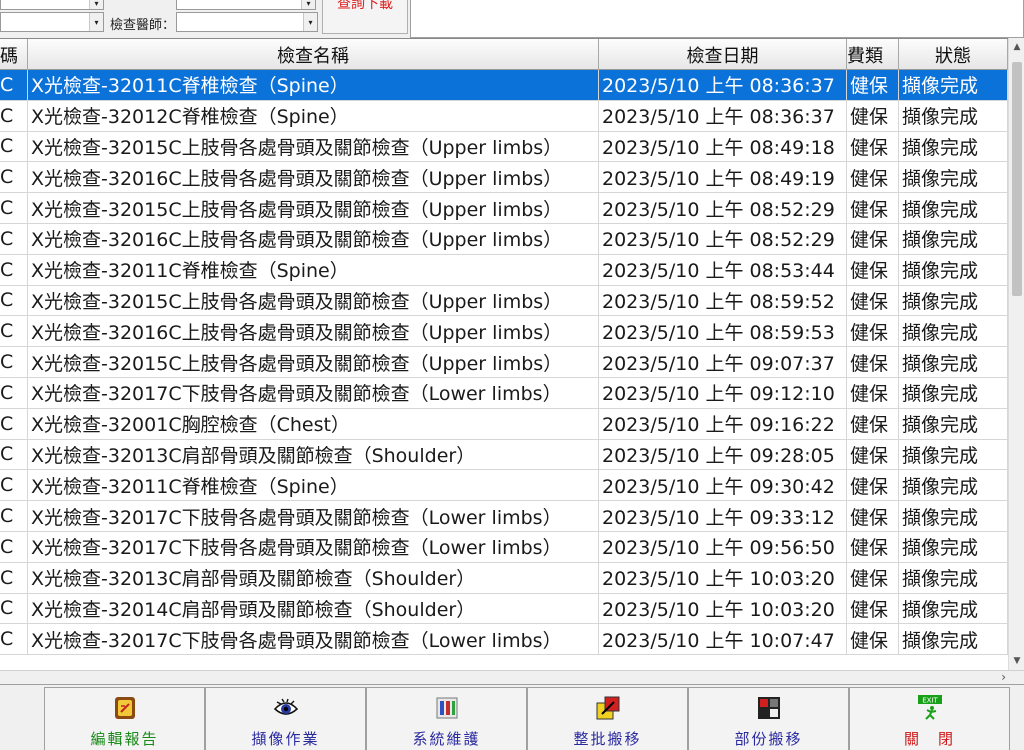 The image size is (1024, 750). Describe the element at coordinates (313, 608) in the screenshot. I see `cell-exam-name: X光檢查-32014C肩部骨頭及關節檢查（Shoulder）` at that location.